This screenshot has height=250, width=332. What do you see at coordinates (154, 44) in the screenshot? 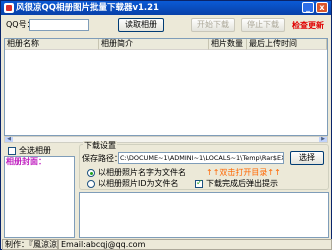
I see `column-album-desc: 相册简介` at bounding box center [154, 44].